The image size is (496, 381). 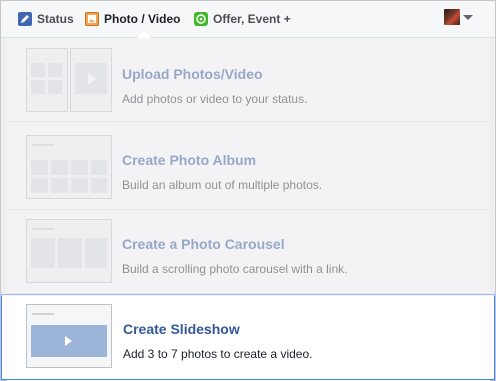 I want to click on upload-thumbnail-right, so click(x=91, y=80).